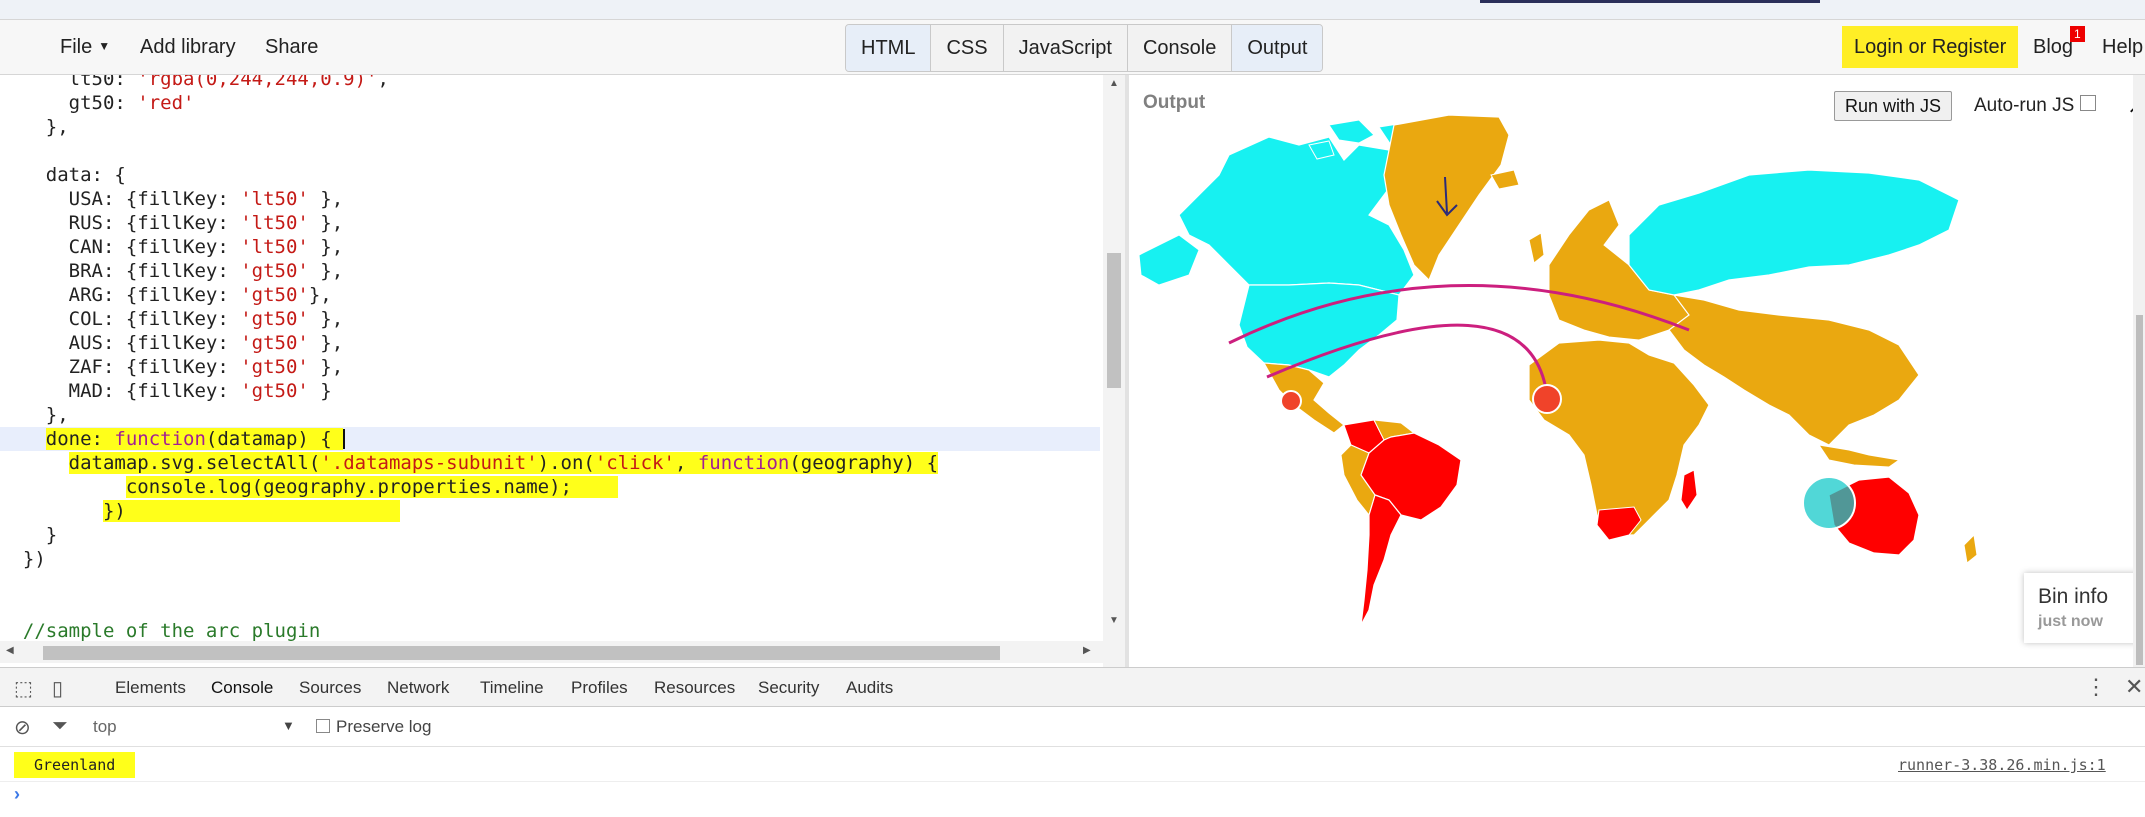 This screenshot has width=2145, height=817. I want to click on file-menu-label: File, so click(76, 47).